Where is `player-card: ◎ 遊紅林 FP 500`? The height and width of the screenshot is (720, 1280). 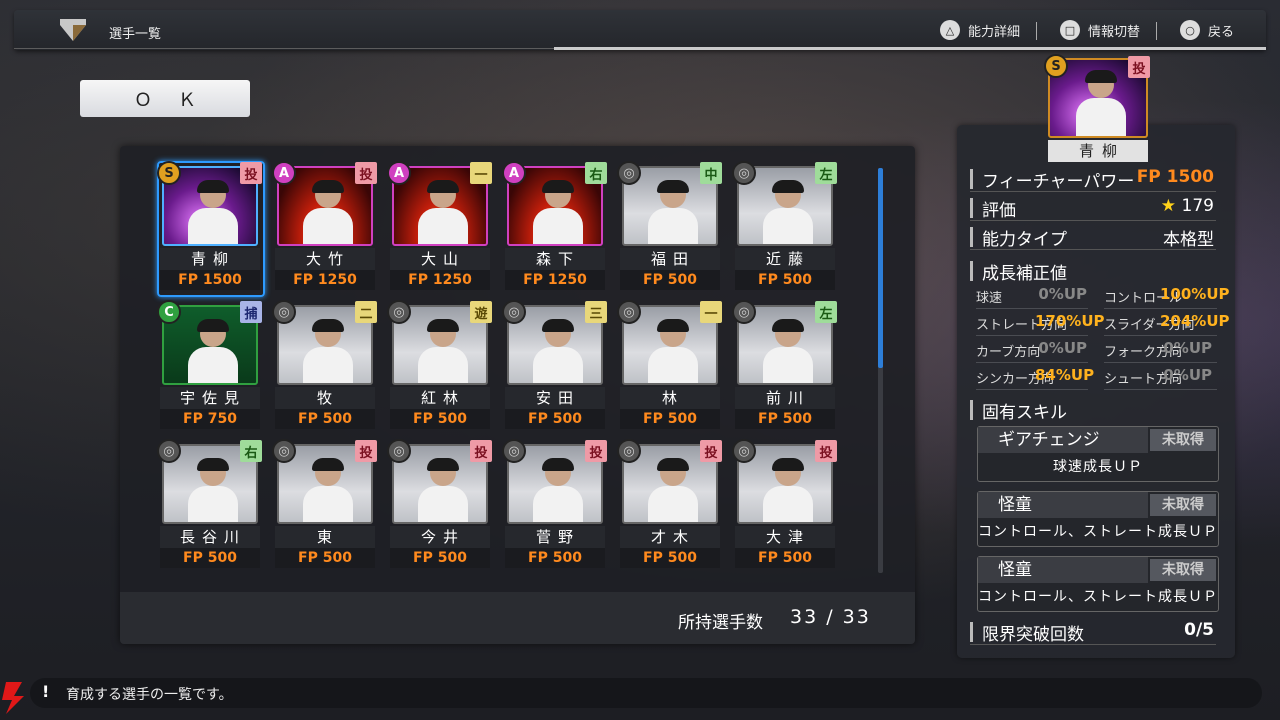
player-card: ◎ 遊紅林 FP 500 is located at coordinates (439, 367).